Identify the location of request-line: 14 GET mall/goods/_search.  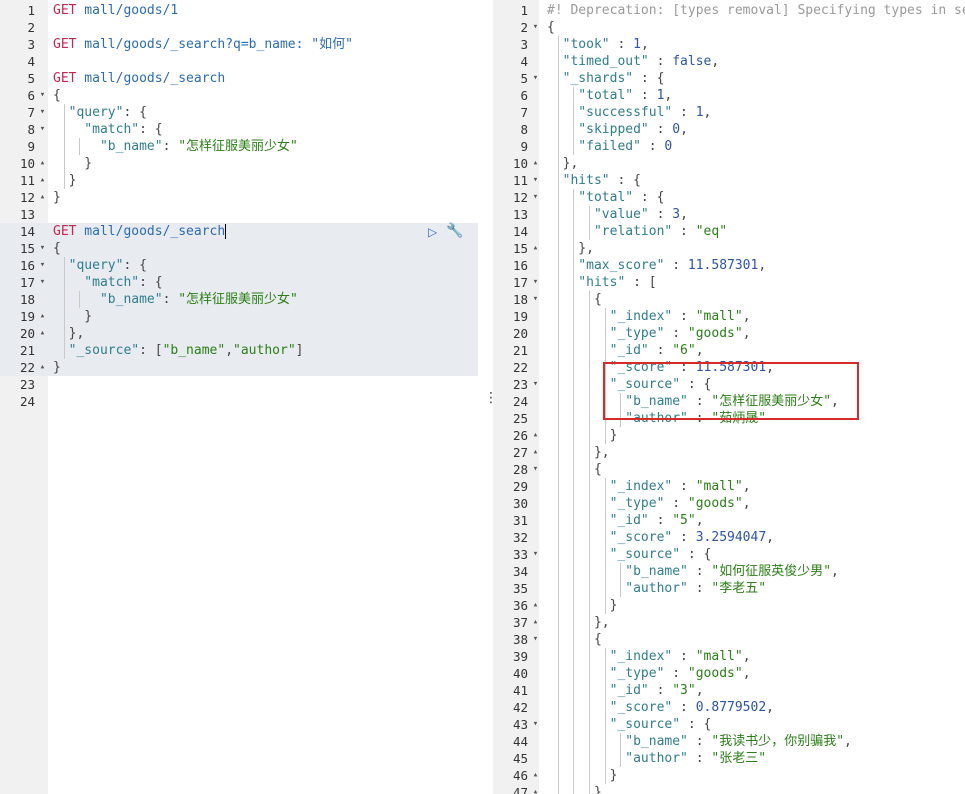
(239, 231).